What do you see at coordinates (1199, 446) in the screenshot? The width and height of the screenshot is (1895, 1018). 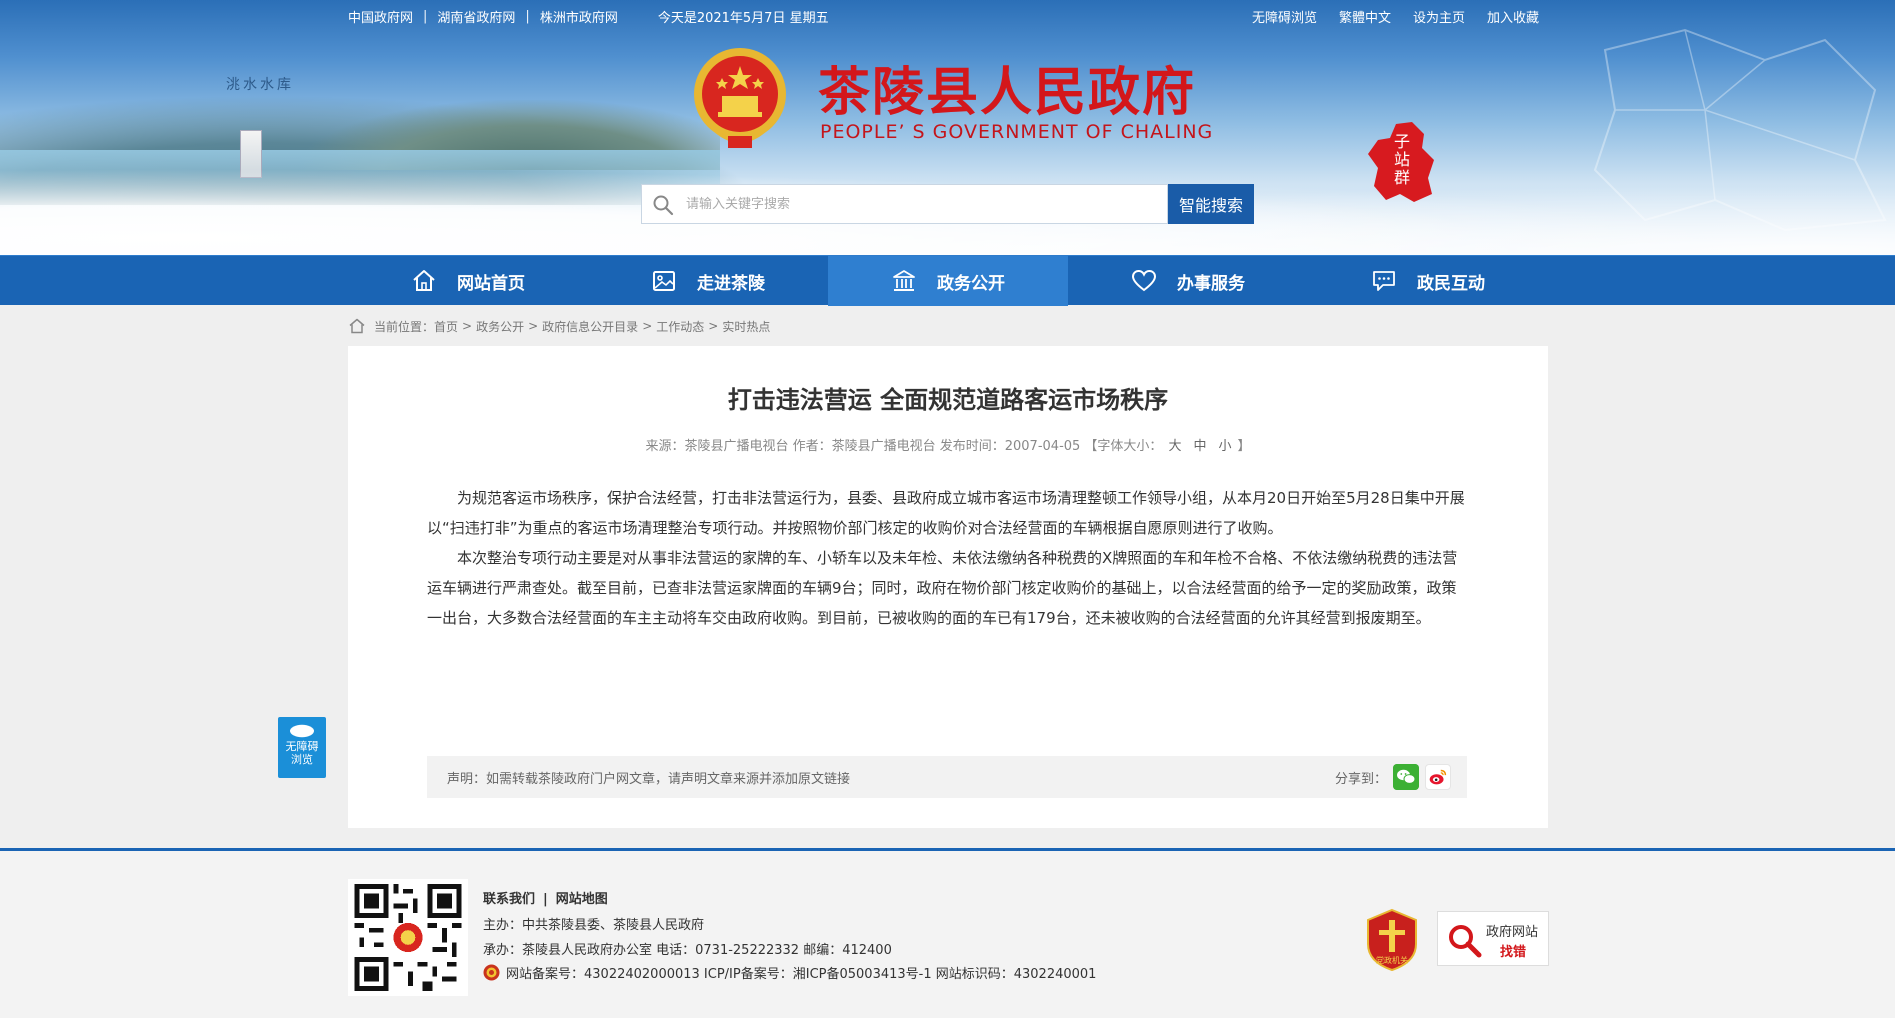 I see `font-size-medium: 中` at bounding box center [1199, 446].